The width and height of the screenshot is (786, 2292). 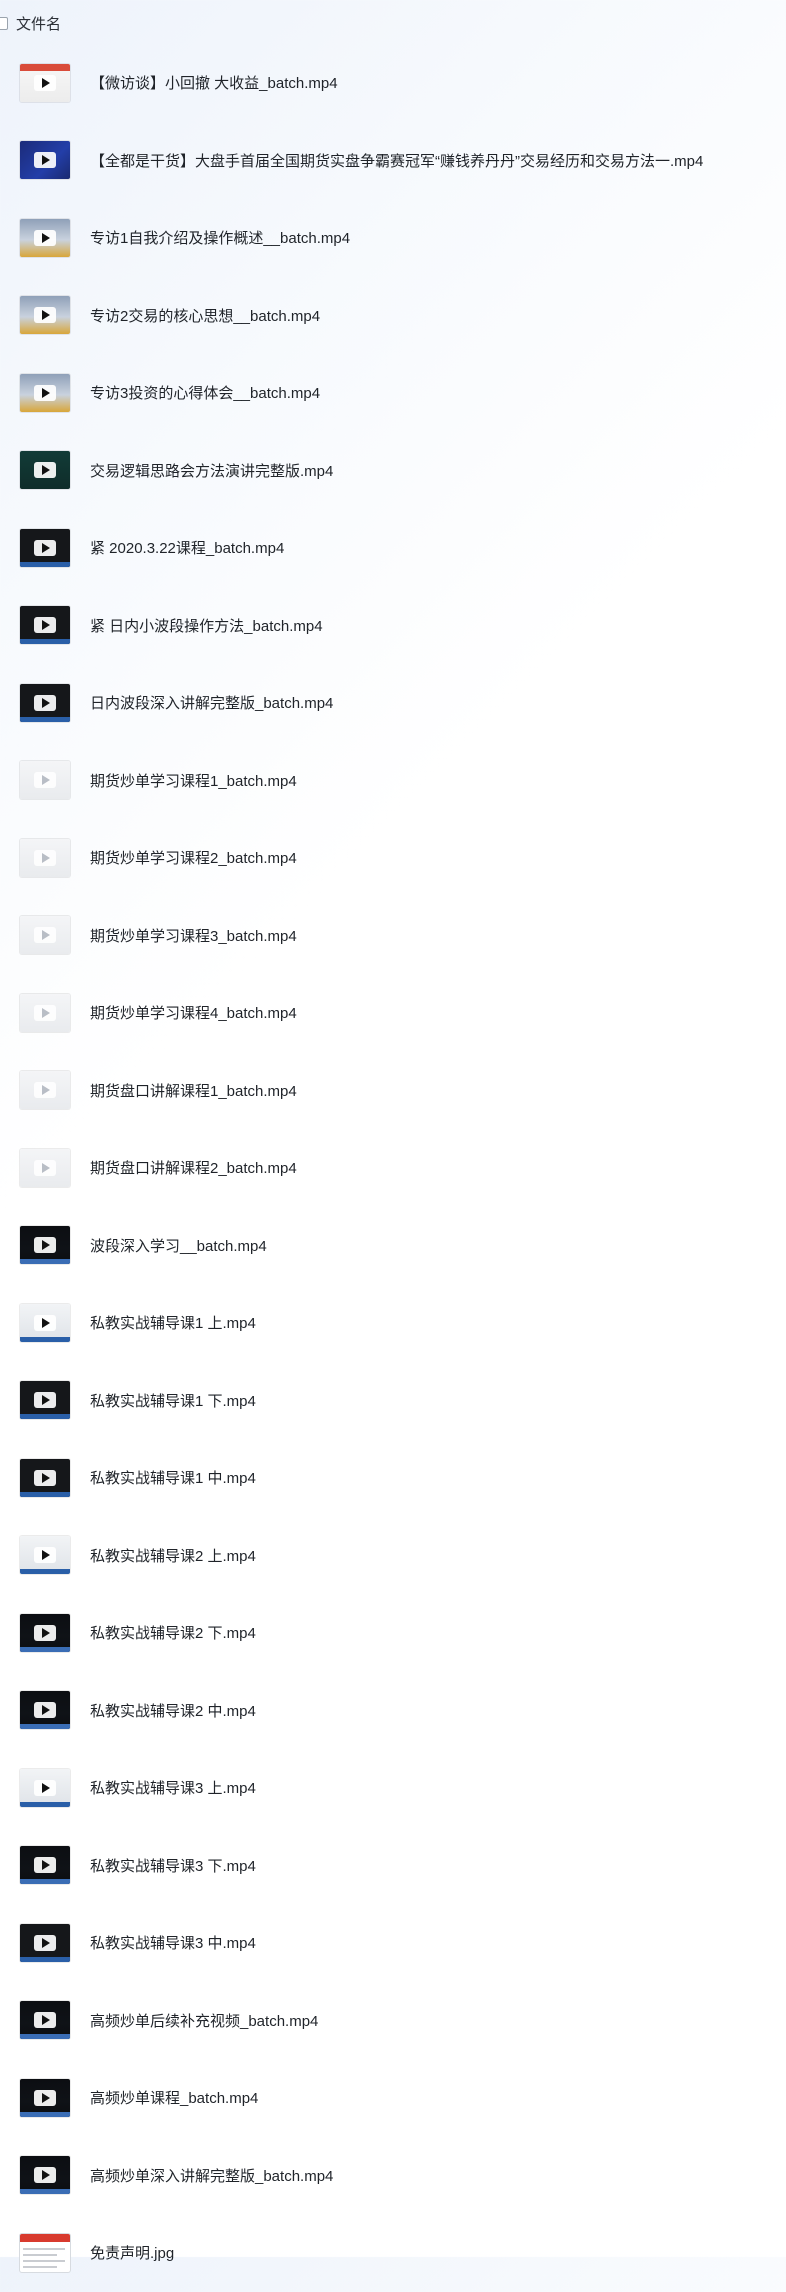 I want to click on file-row: 私教实战辅导课3 中.mp4, so click(x=393, y=1943).